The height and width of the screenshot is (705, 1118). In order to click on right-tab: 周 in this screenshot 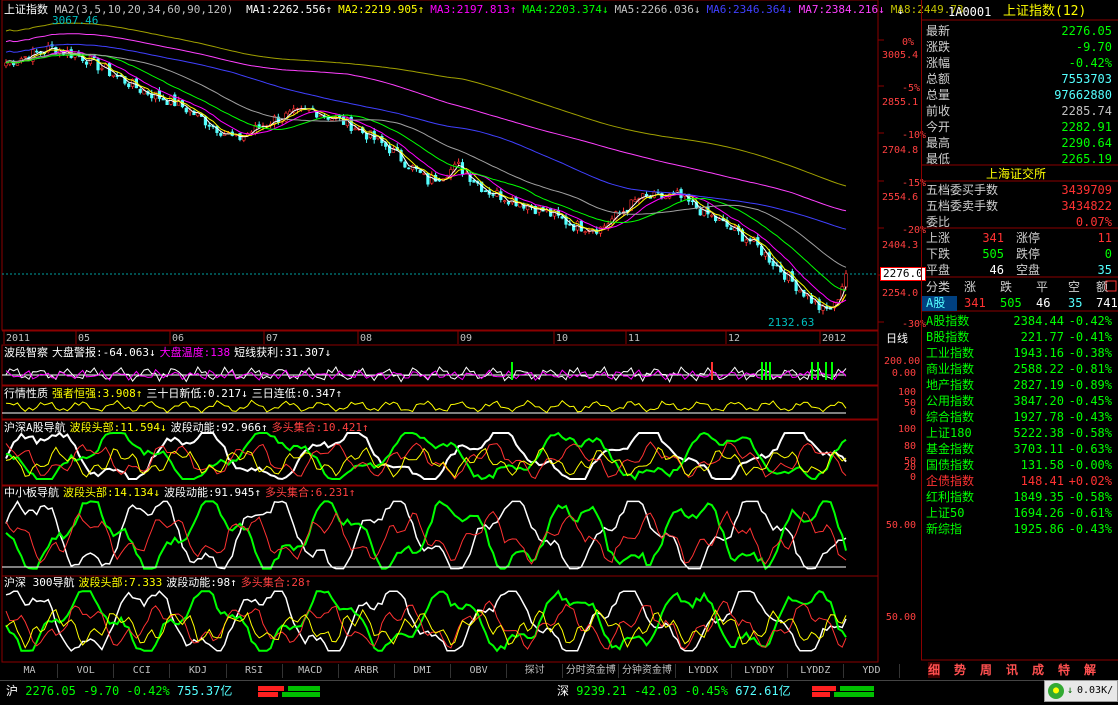, I will do `click(986, 670)`.